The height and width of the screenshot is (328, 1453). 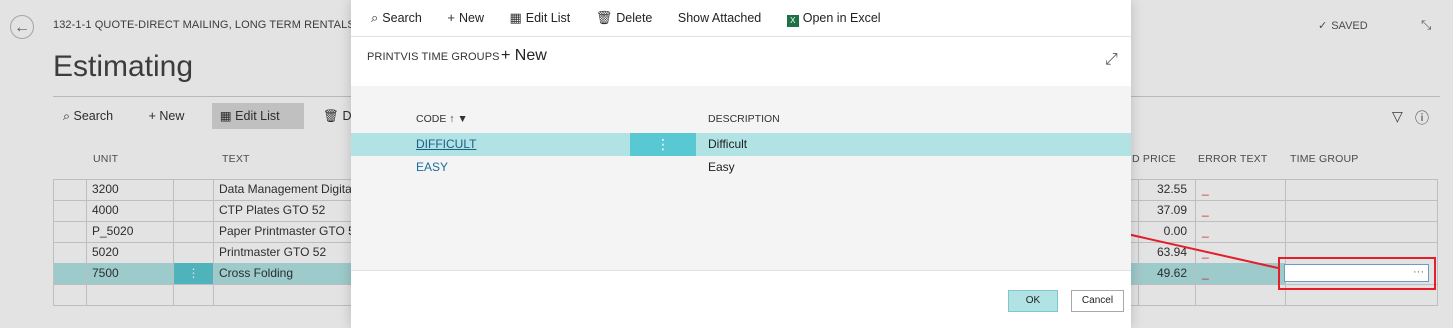 I want to click on show-attached-button: Show Attached, so click(x=719, y=18).